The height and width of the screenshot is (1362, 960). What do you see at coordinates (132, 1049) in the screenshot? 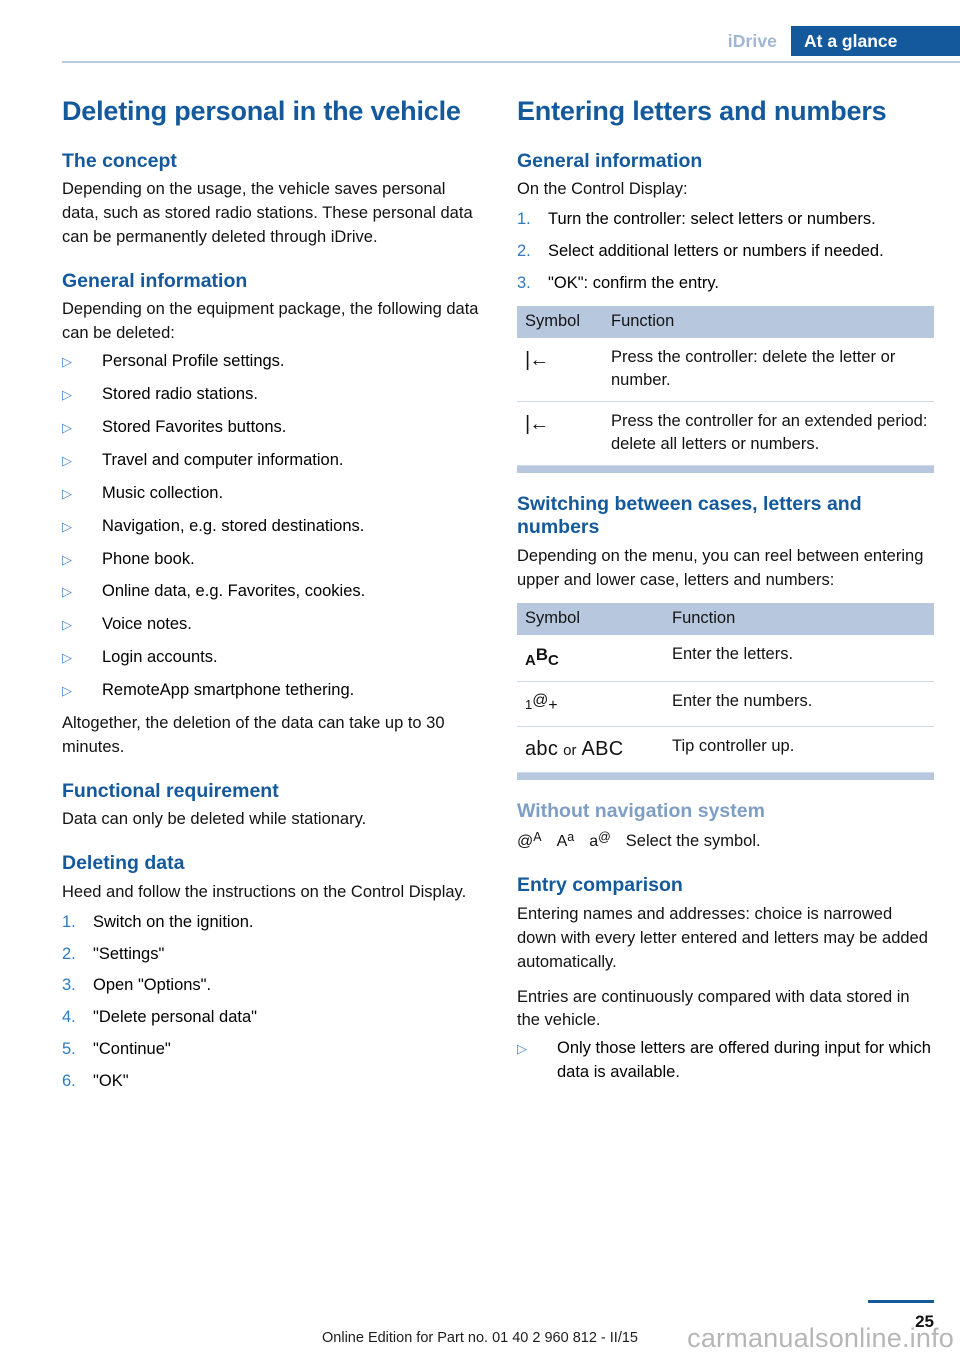
I see `step-label: "Continue"` at bounding box center [132, 1049].